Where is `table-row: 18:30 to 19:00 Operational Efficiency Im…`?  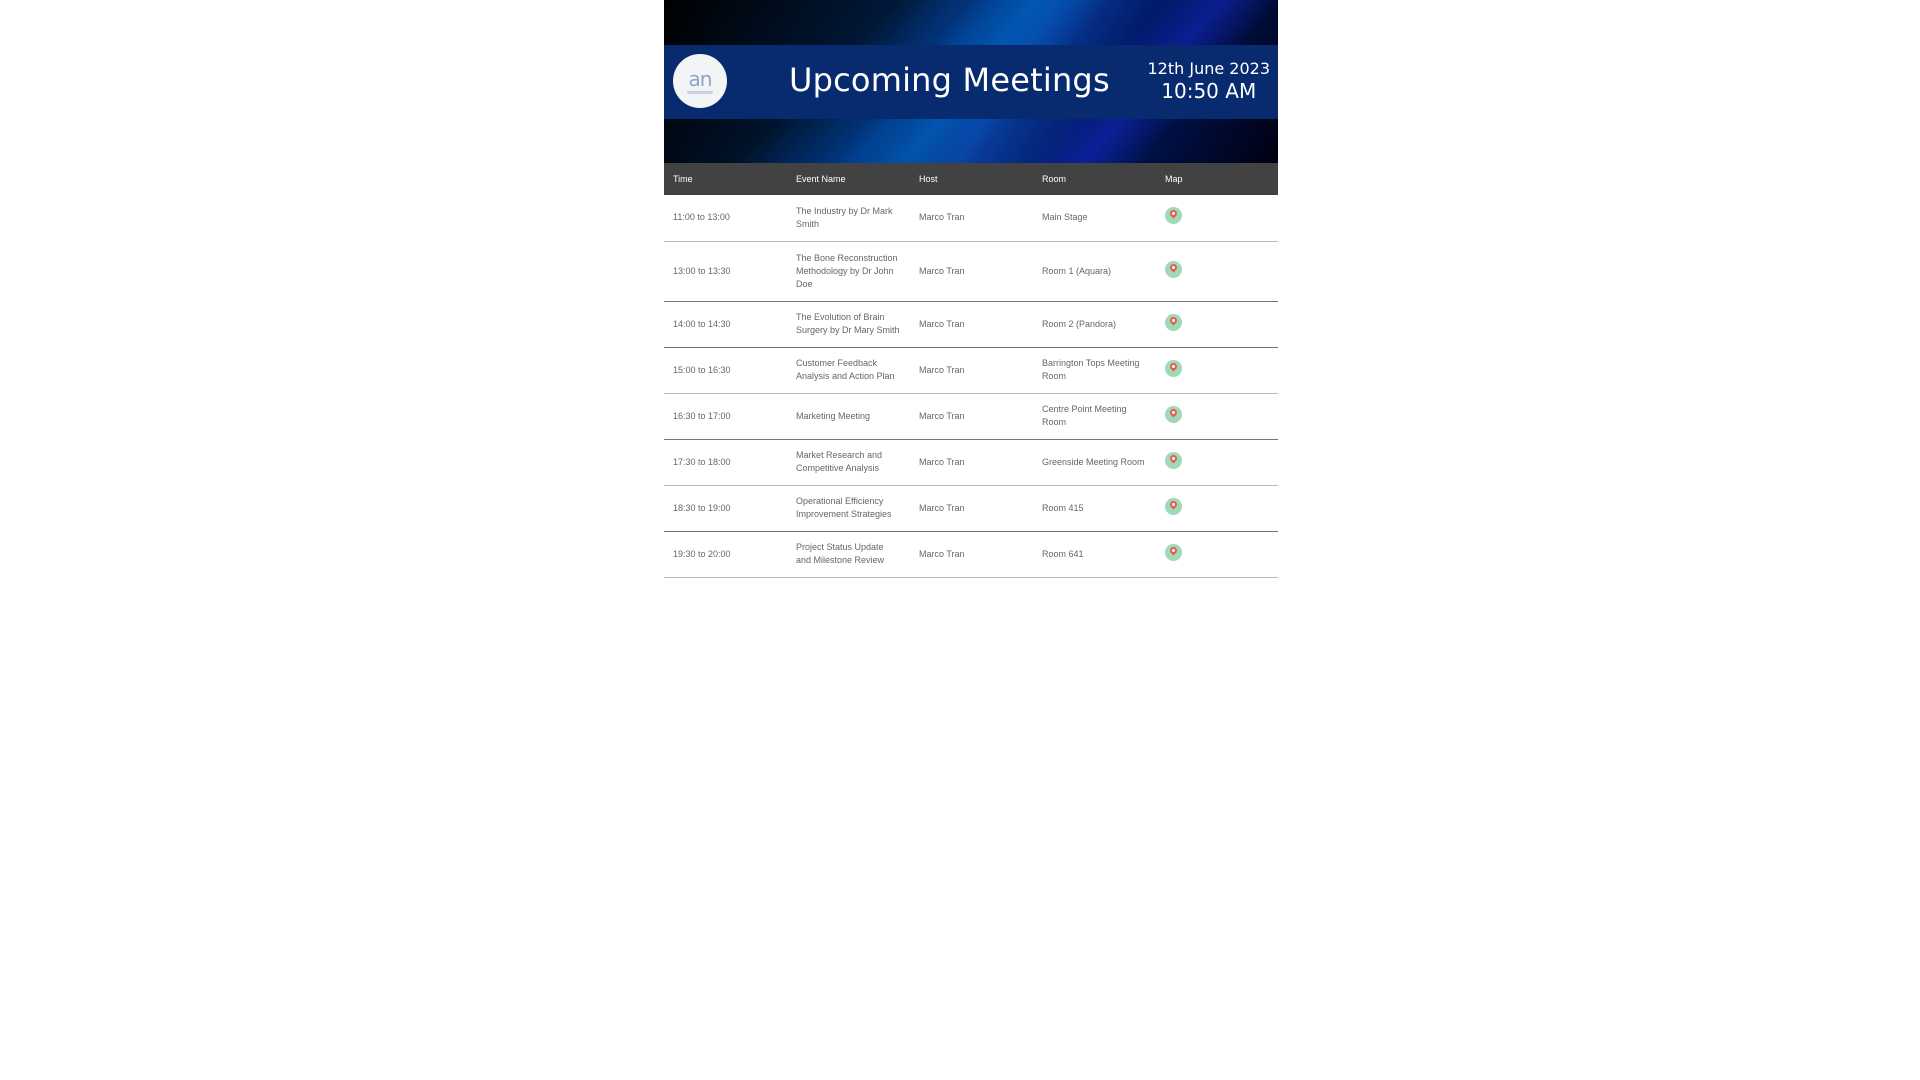
table-row: 18:30 to 19:00 Operational Efficiency Im… is located at coordinates (971, 508).